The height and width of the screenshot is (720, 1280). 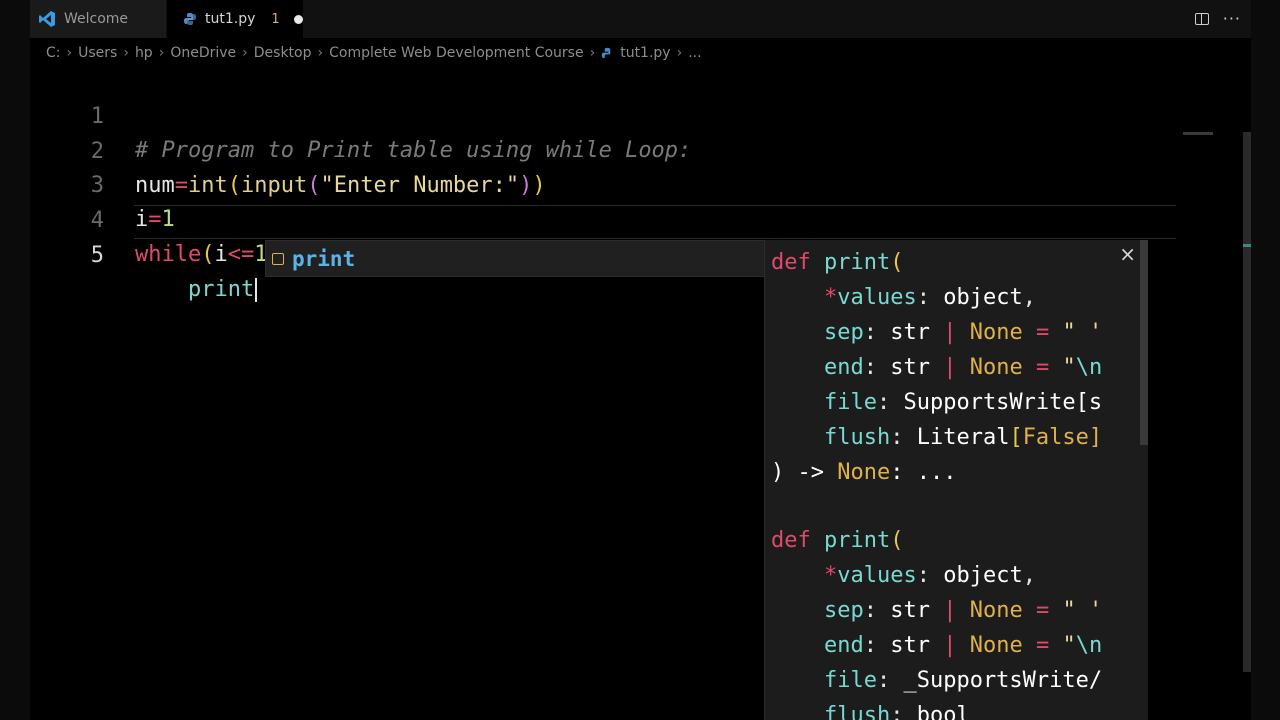 What do you see at coordinates (456, 53) in the screenshot?
I see `breadcrumb-item: Complete Web Development Course` at bounding box center [456, 53].